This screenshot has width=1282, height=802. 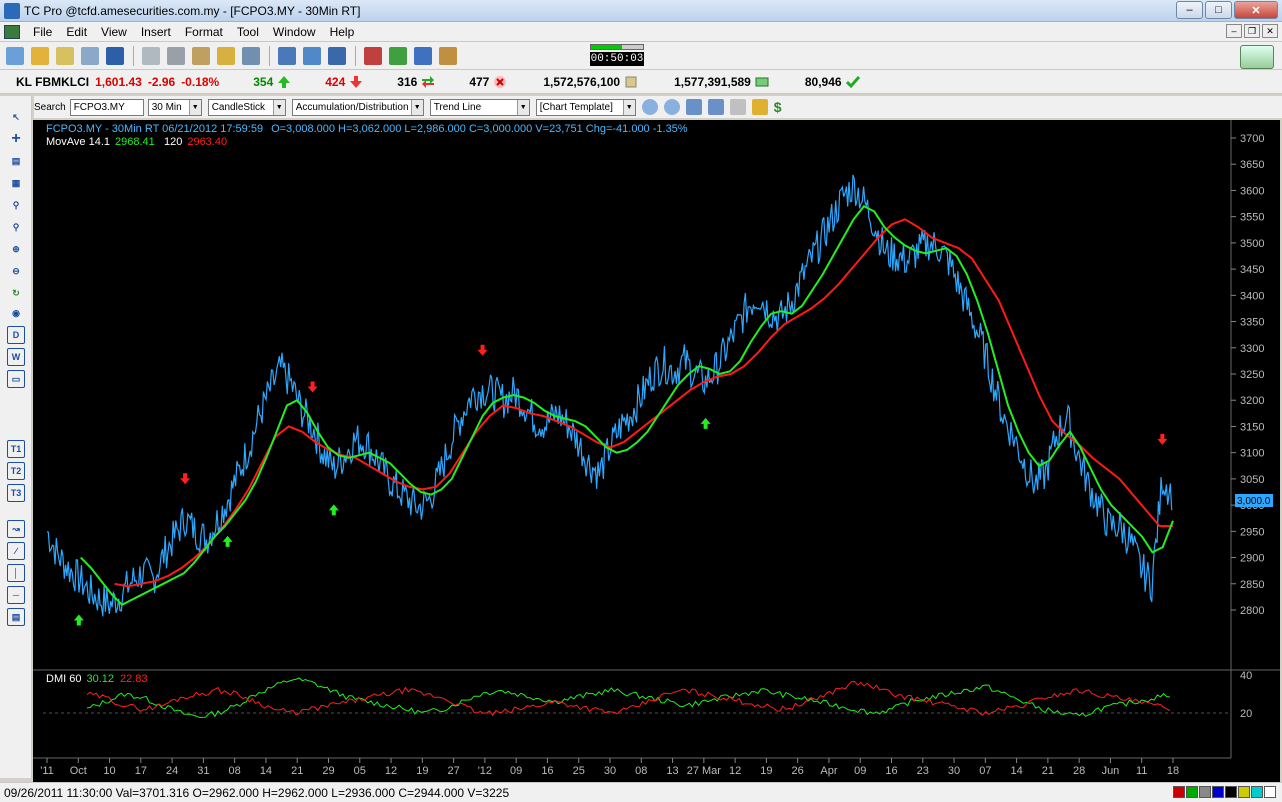 What do you see at coordinates (16, 379) in the screenshot?
I see `screen-icon: ▭` at bounding box center [16, 379].